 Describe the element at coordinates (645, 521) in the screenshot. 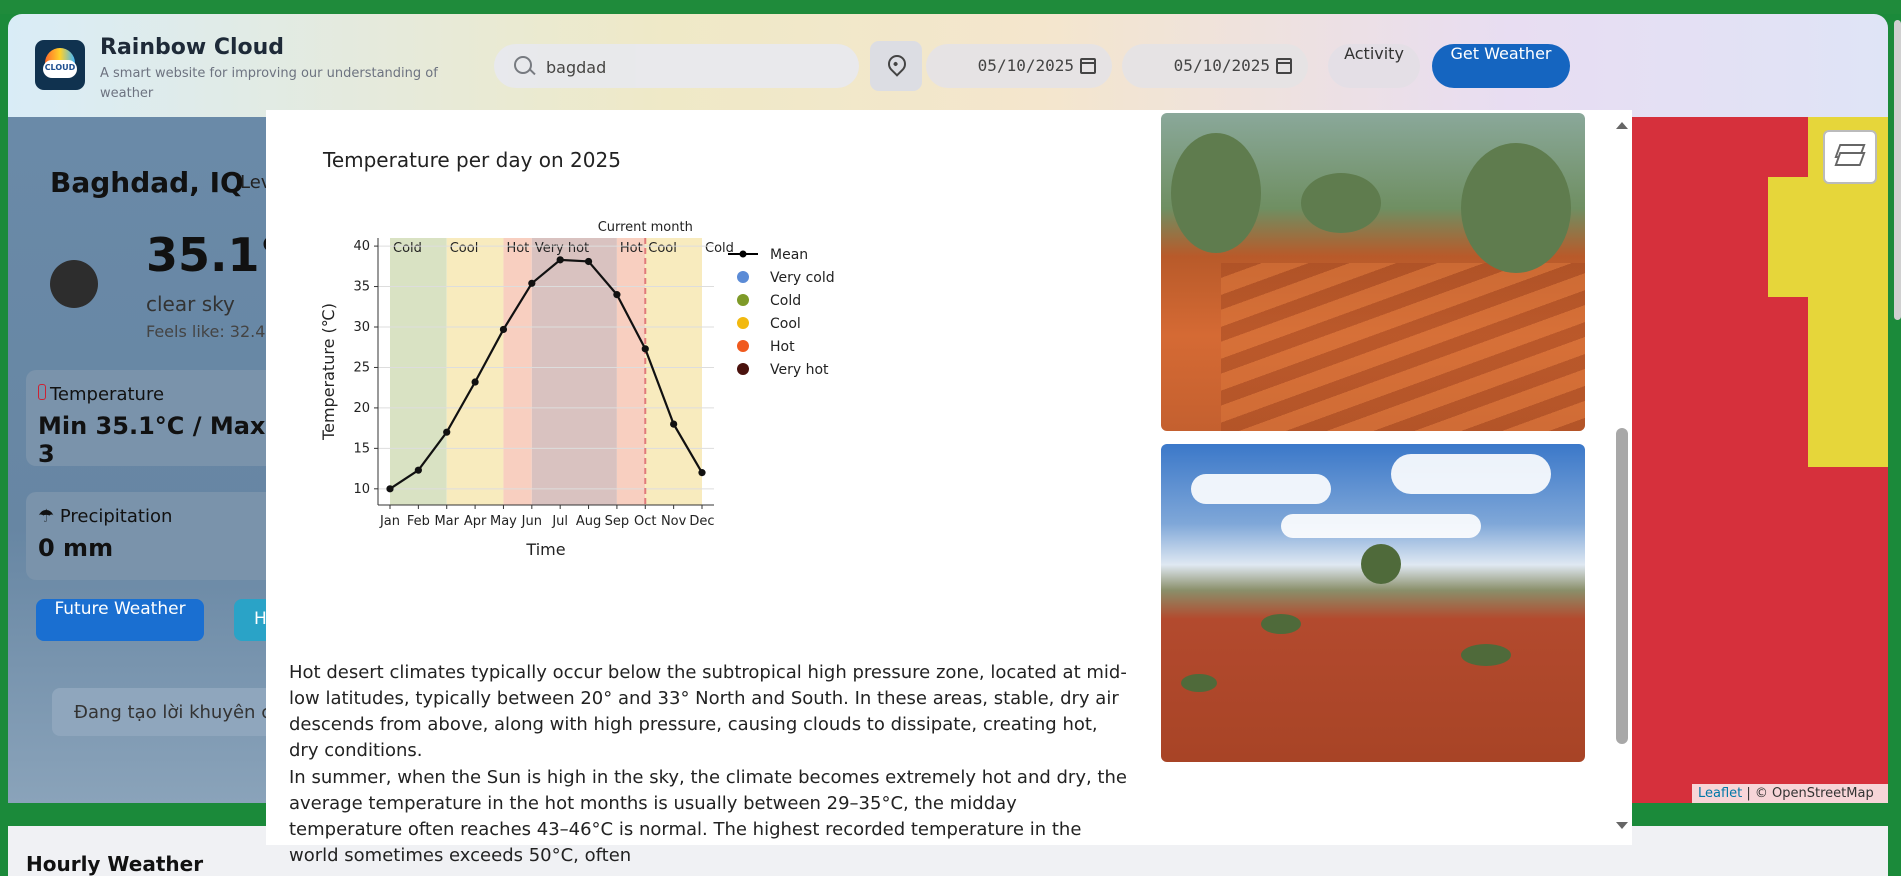

I see `x-tick-label: Oct` at that location.